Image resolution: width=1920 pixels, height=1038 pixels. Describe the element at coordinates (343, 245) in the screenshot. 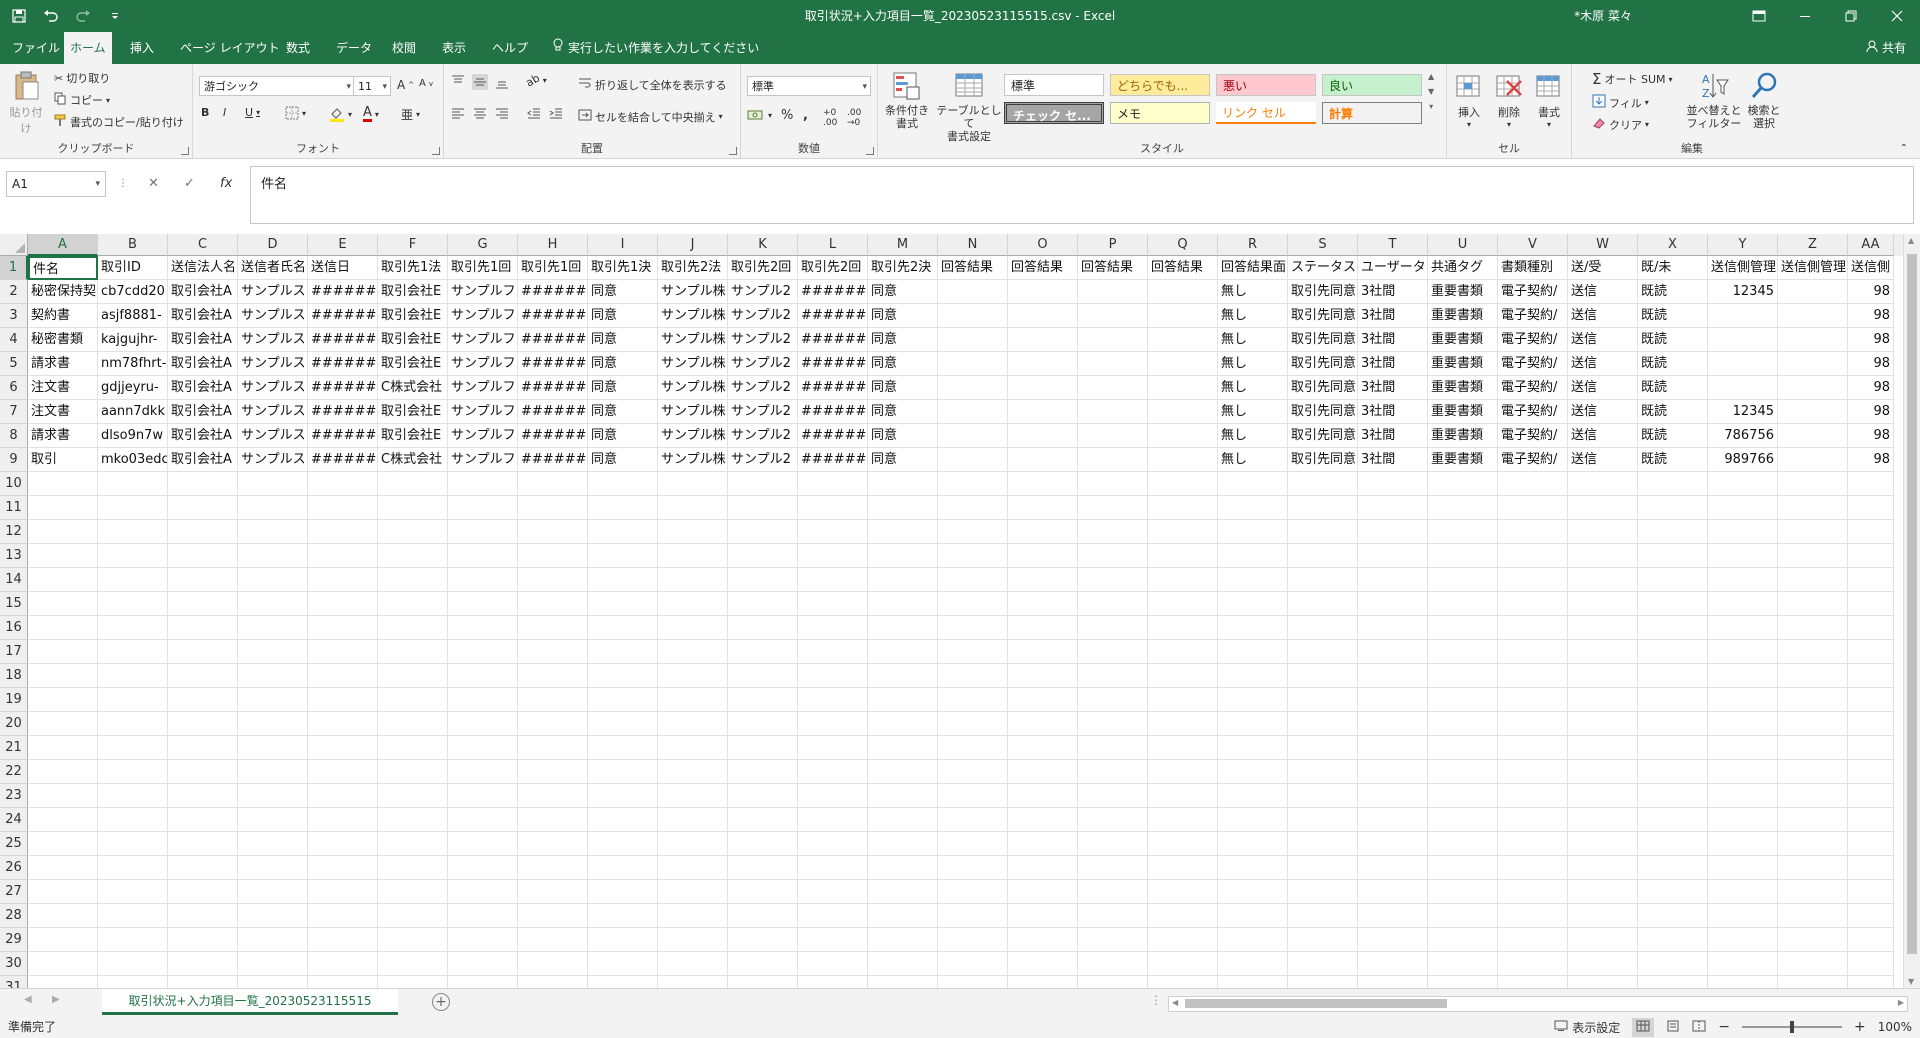

I see `column-header: E` at that location.